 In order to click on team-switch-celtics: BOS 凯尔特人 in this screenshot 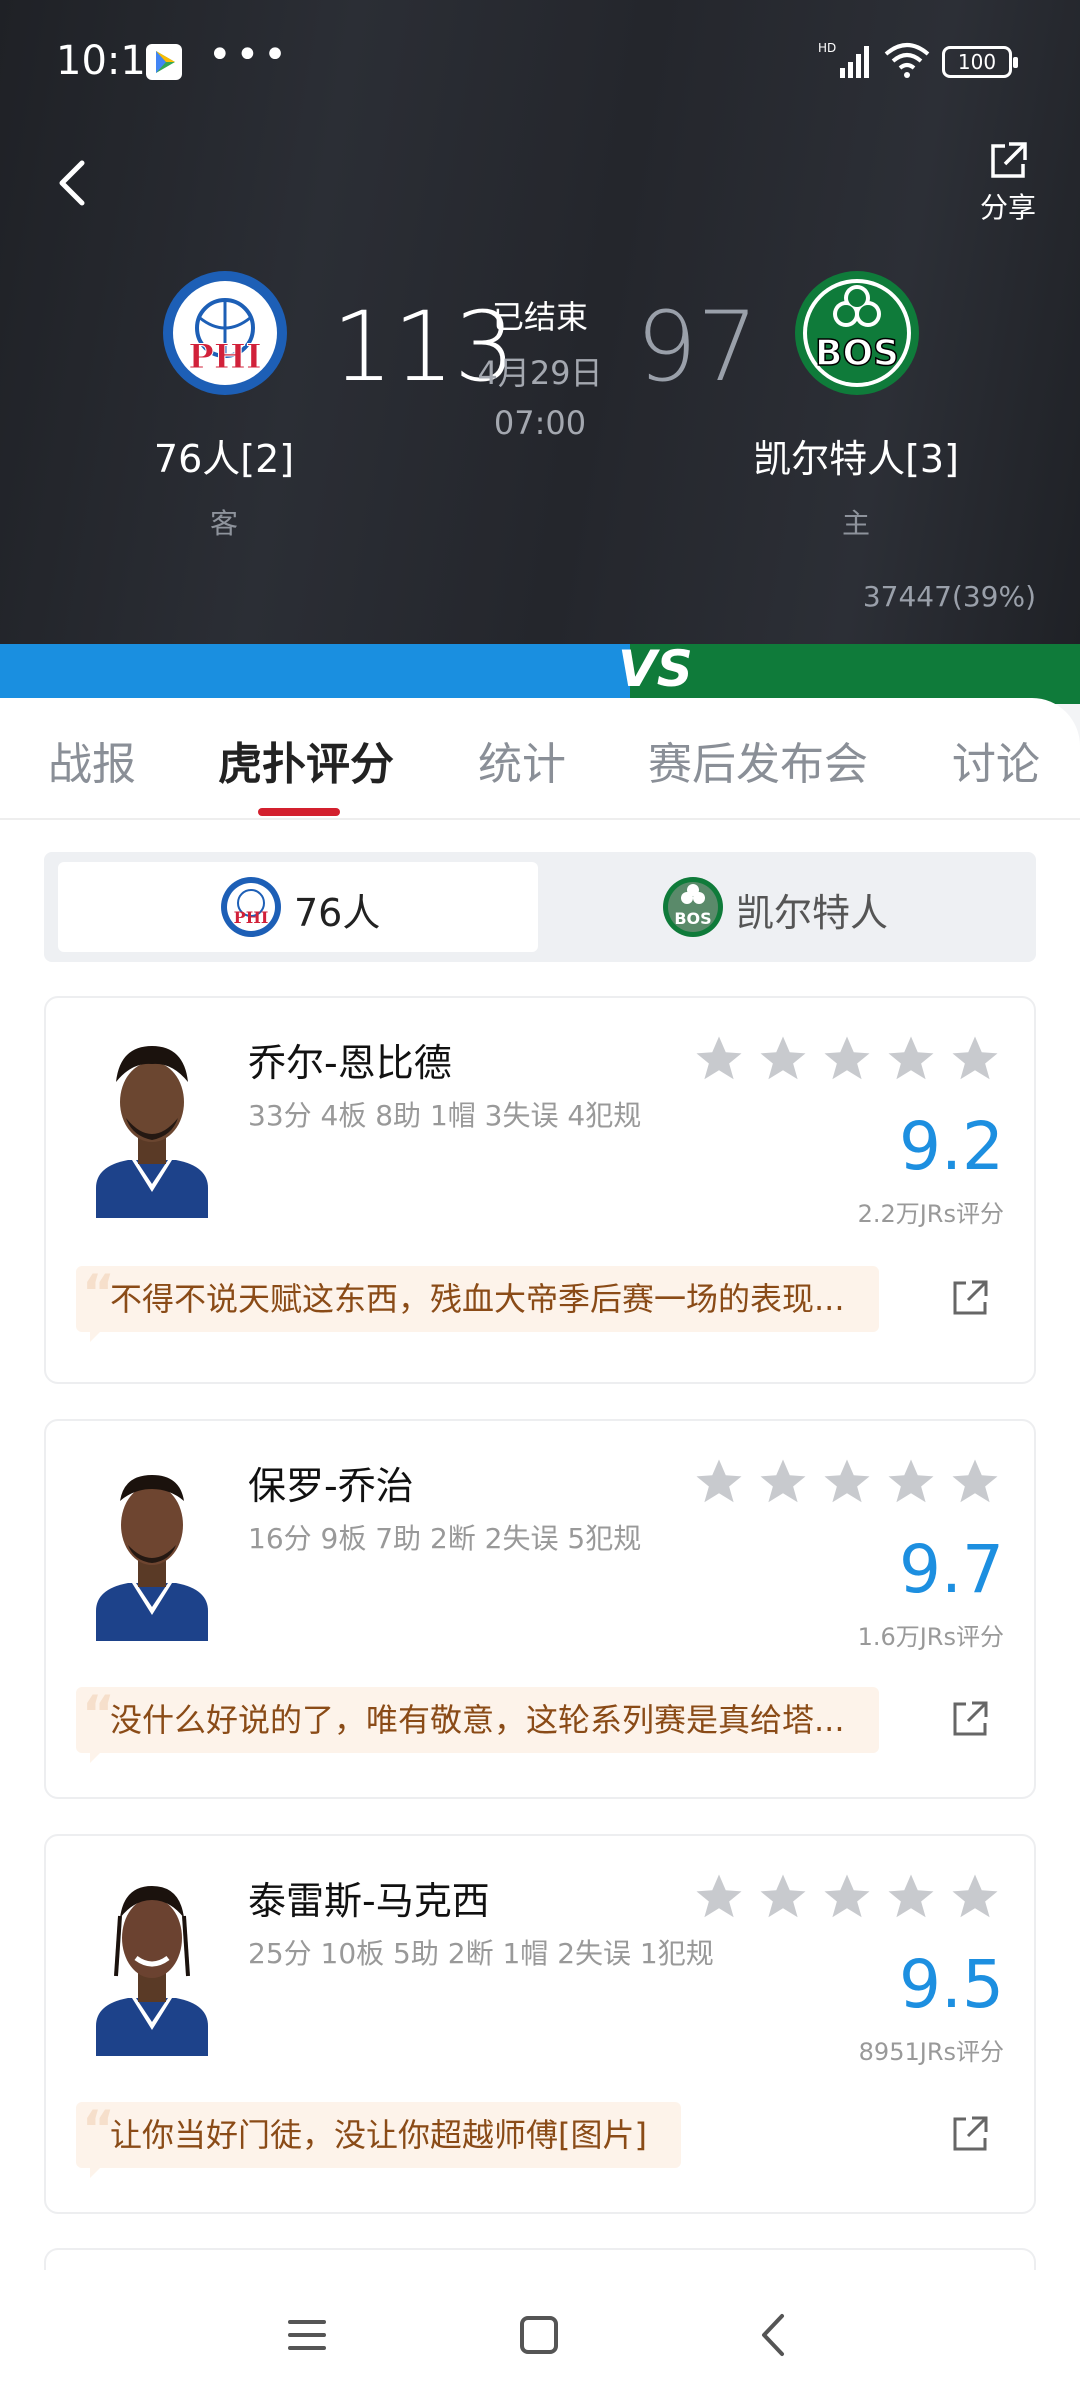, I will do `click(792, 907)`.